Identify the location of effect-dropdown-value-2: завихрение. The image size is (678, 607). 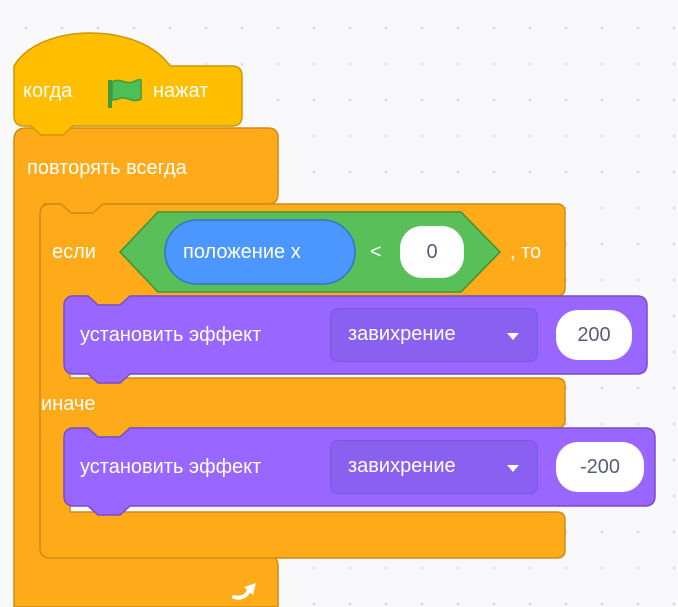
(402, 466).